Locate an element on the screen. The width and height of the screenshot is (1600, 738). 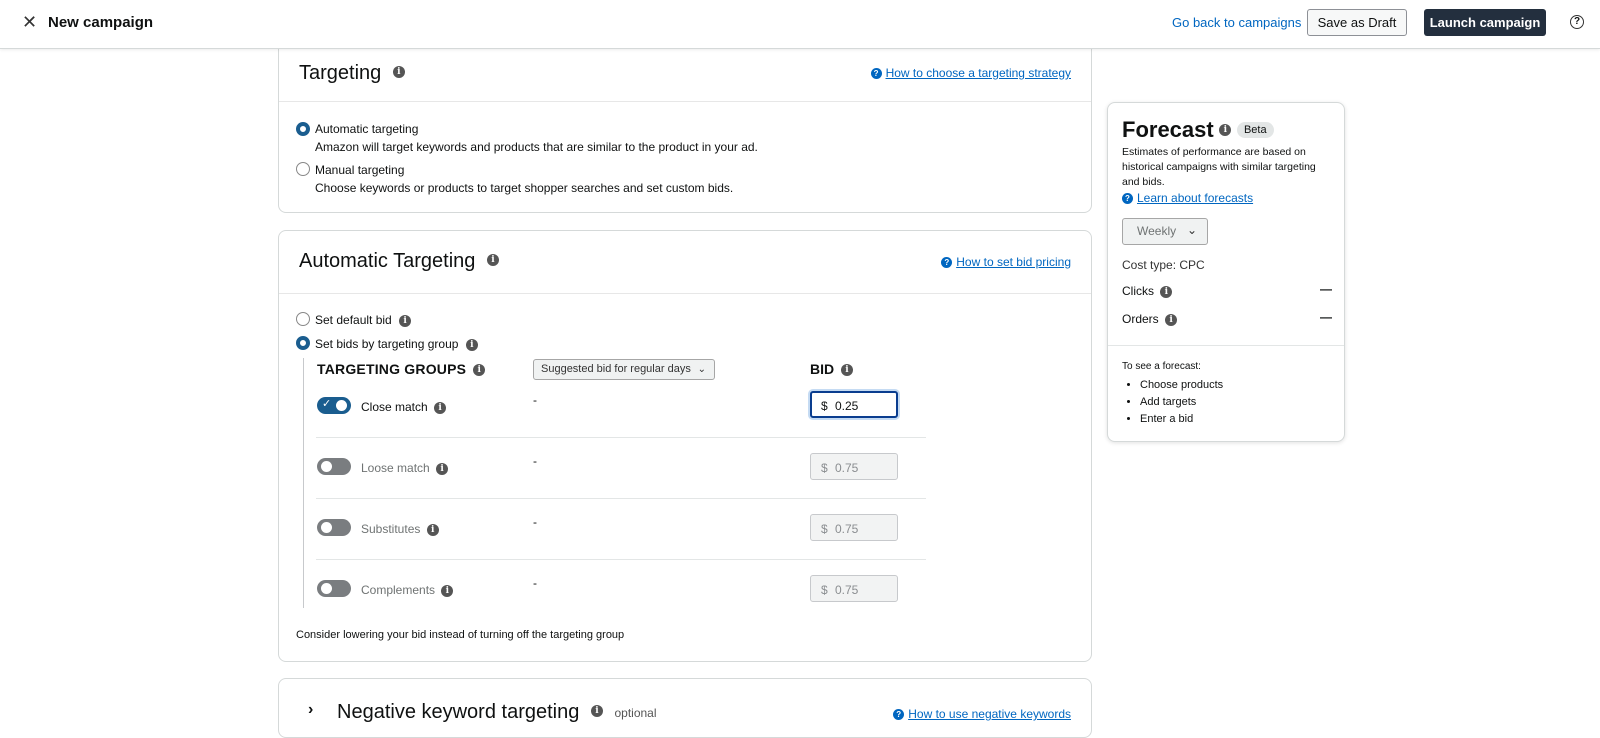
bid-pricing-help-link: ? How to set bid pricing is located at coordinates (1006, 262).